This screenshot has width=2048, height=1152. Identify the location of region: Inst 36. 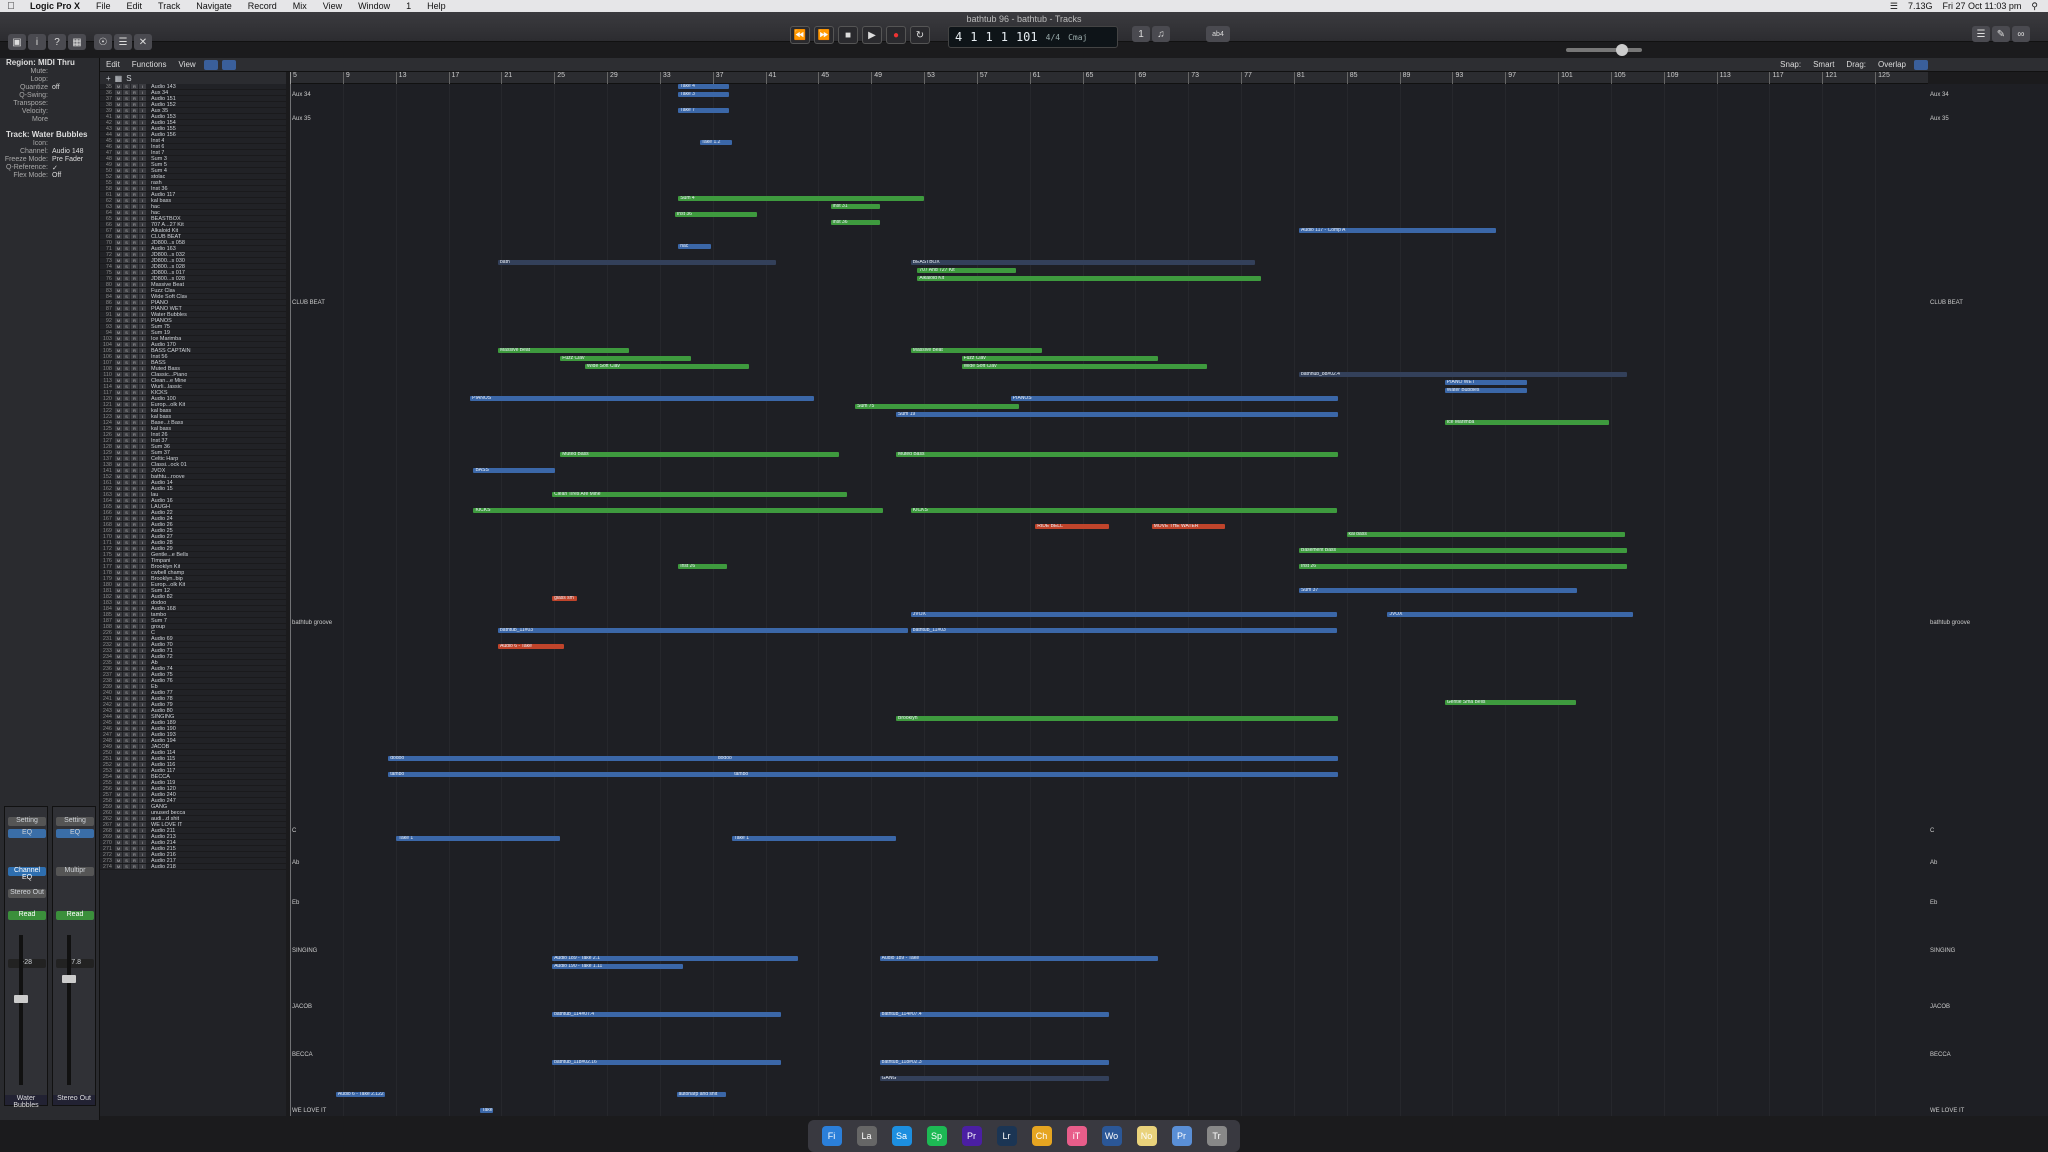
(715, 214).